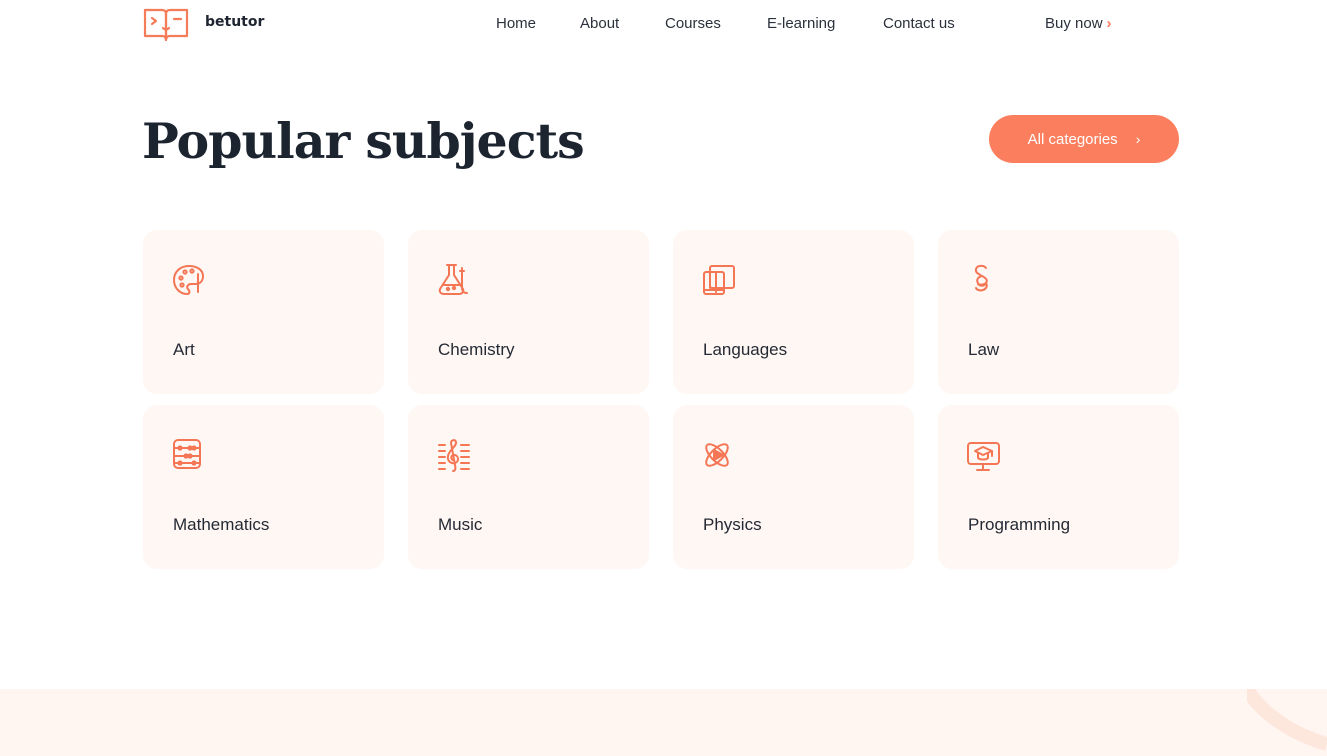 The width and height of the screenshot is (1327, 756). What do you see at coordinates (516, 23) in the screenshot?
I see `nav-home: Home` at bounding box center [516, 23].